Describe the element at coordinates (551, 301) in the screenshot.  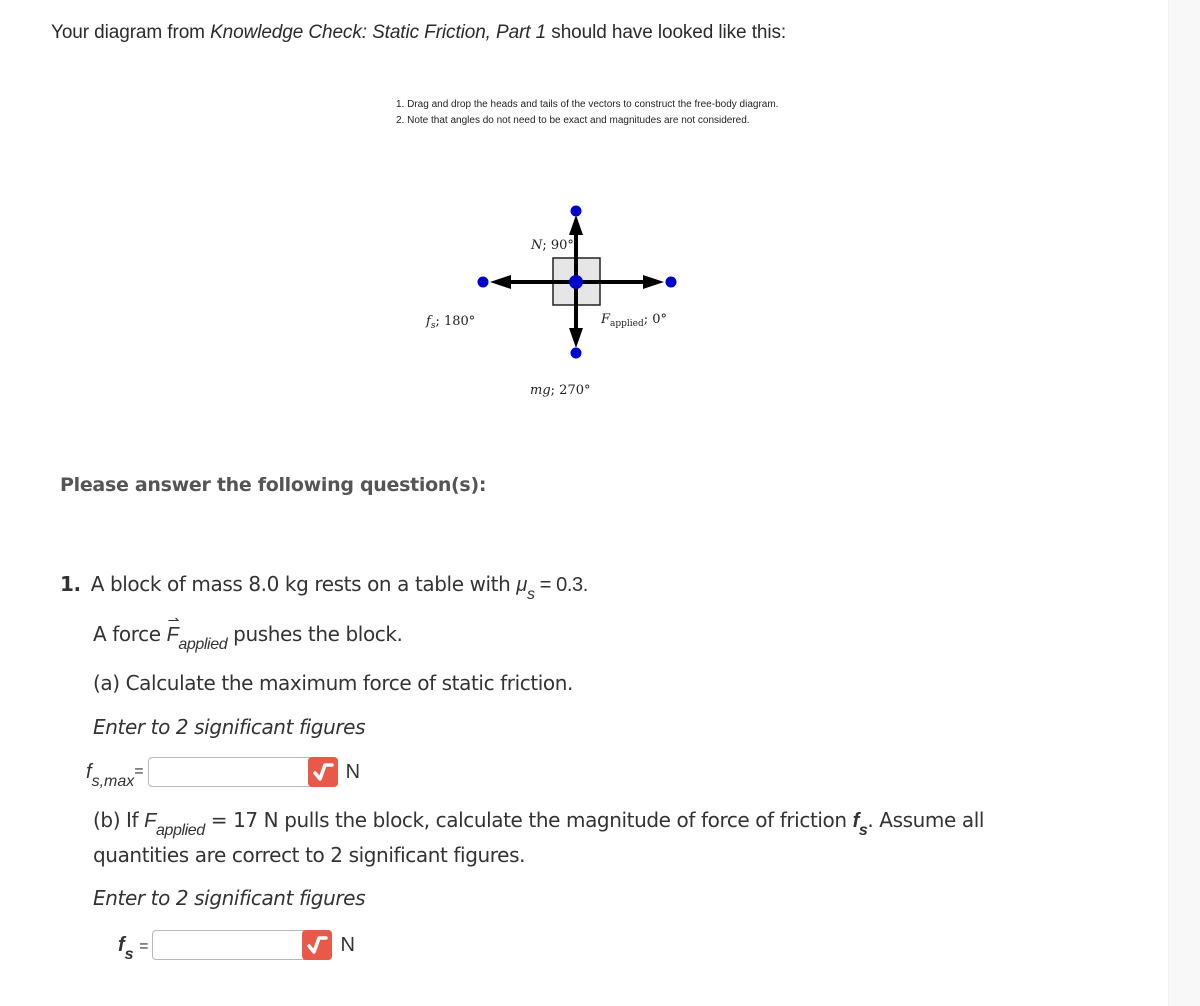
I see `free-body-diagram-svg: N; 90° fs; 180° Fapplied; 0° mg; 270°` at that location.